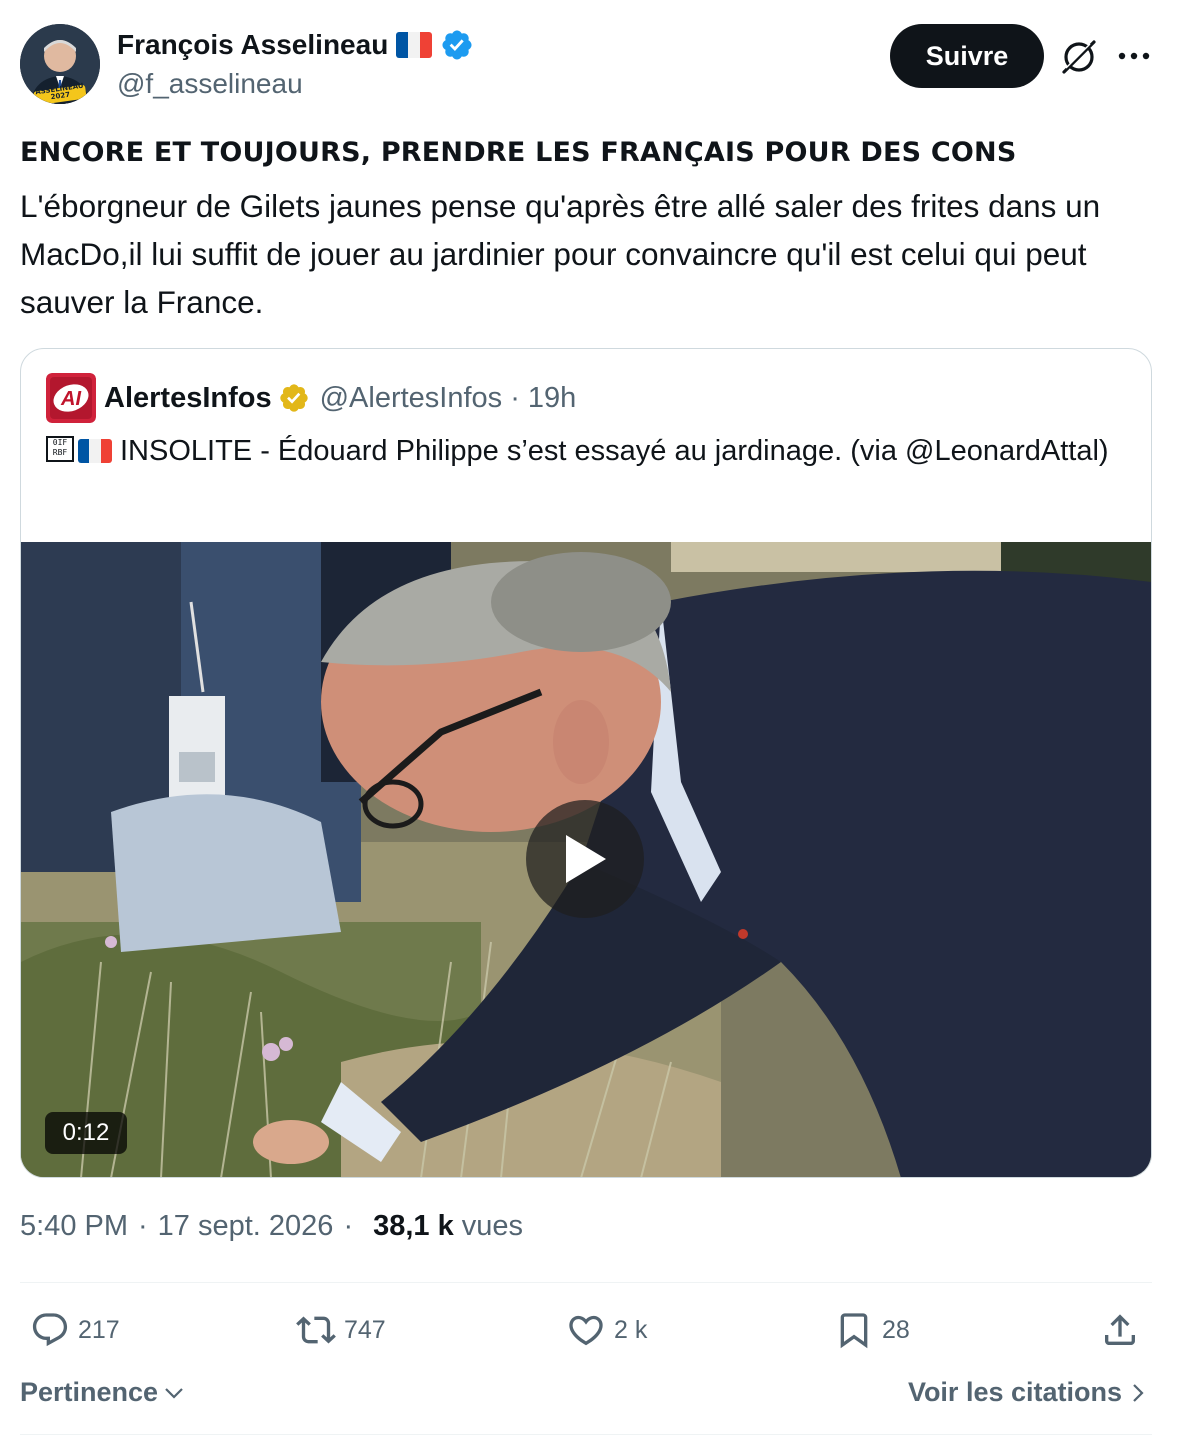 This screenshot has width=1182, height=1436. What do you see at coordinates (60, 449) in the screenshot?
I see `missing-glyph-icon: 0IF RBF` at bounding box center [60, 449].